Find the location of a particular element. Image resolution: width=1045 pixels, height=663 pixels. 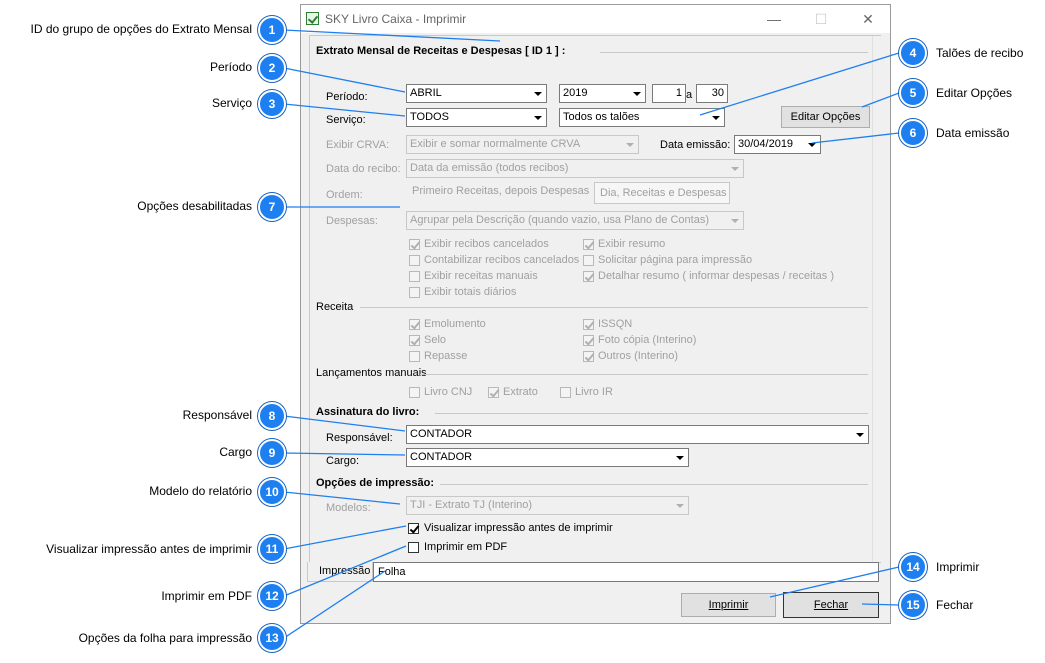

callout-label-5: Editar Opções is located at coordinates (974, 93).